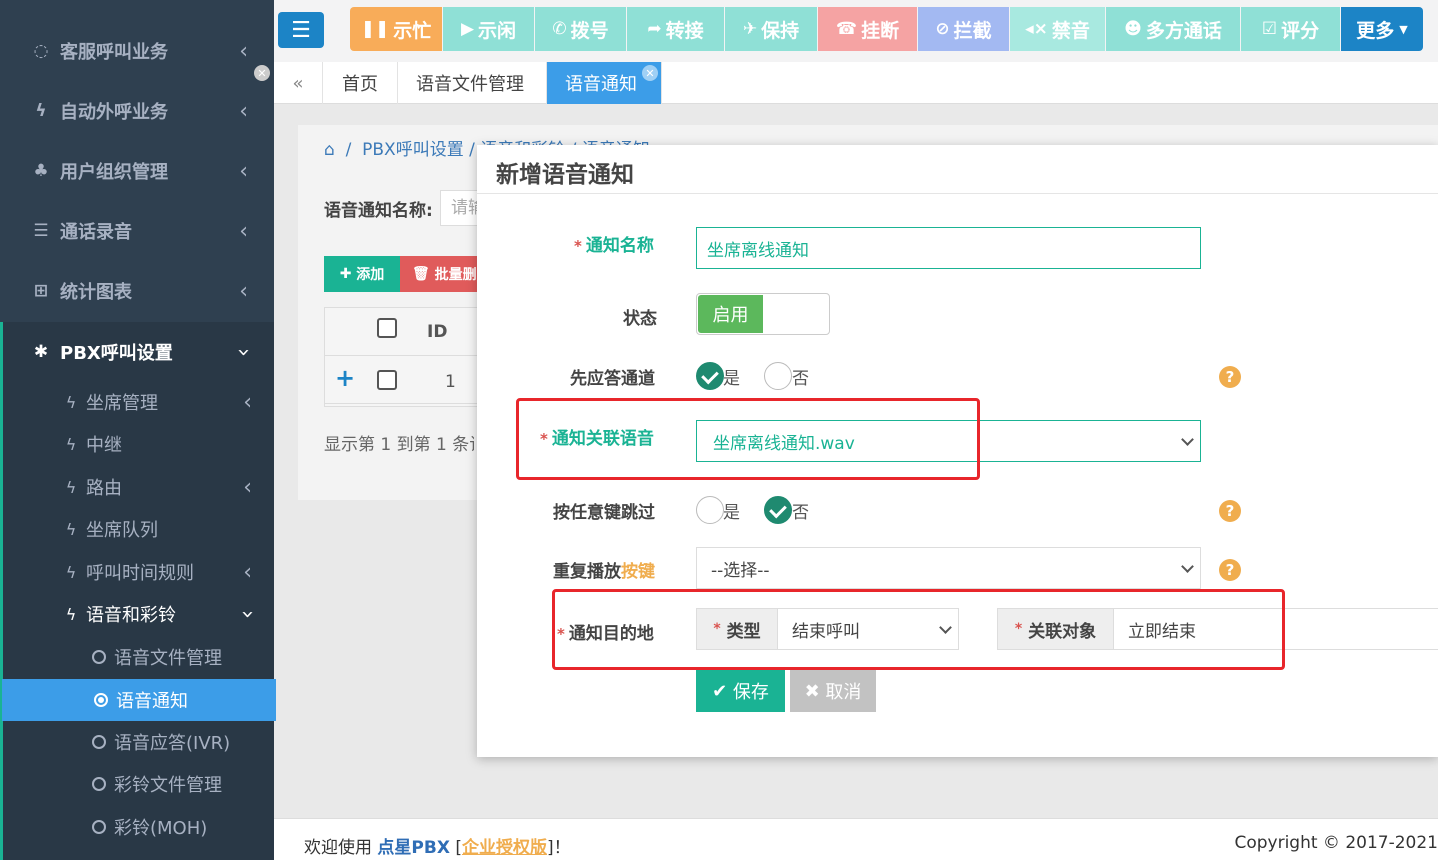  Describe the element at coordinates (778, 376) in the screenshot. I see `early-answer-no-radio` at that location.